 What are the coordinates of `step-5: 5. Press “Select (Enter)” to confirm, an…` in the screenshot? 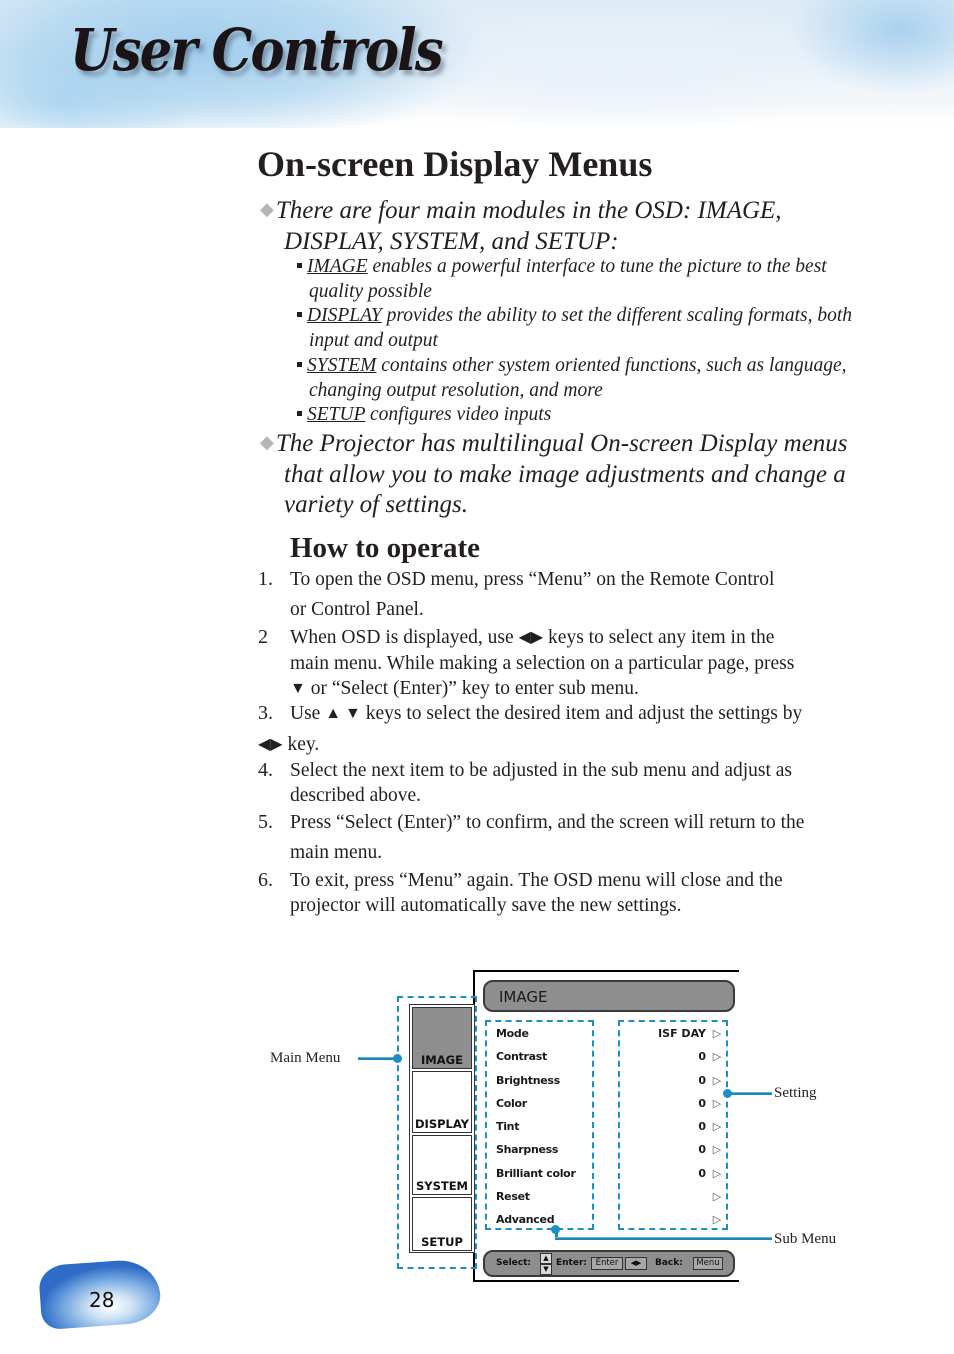 It's located at (531, 837).